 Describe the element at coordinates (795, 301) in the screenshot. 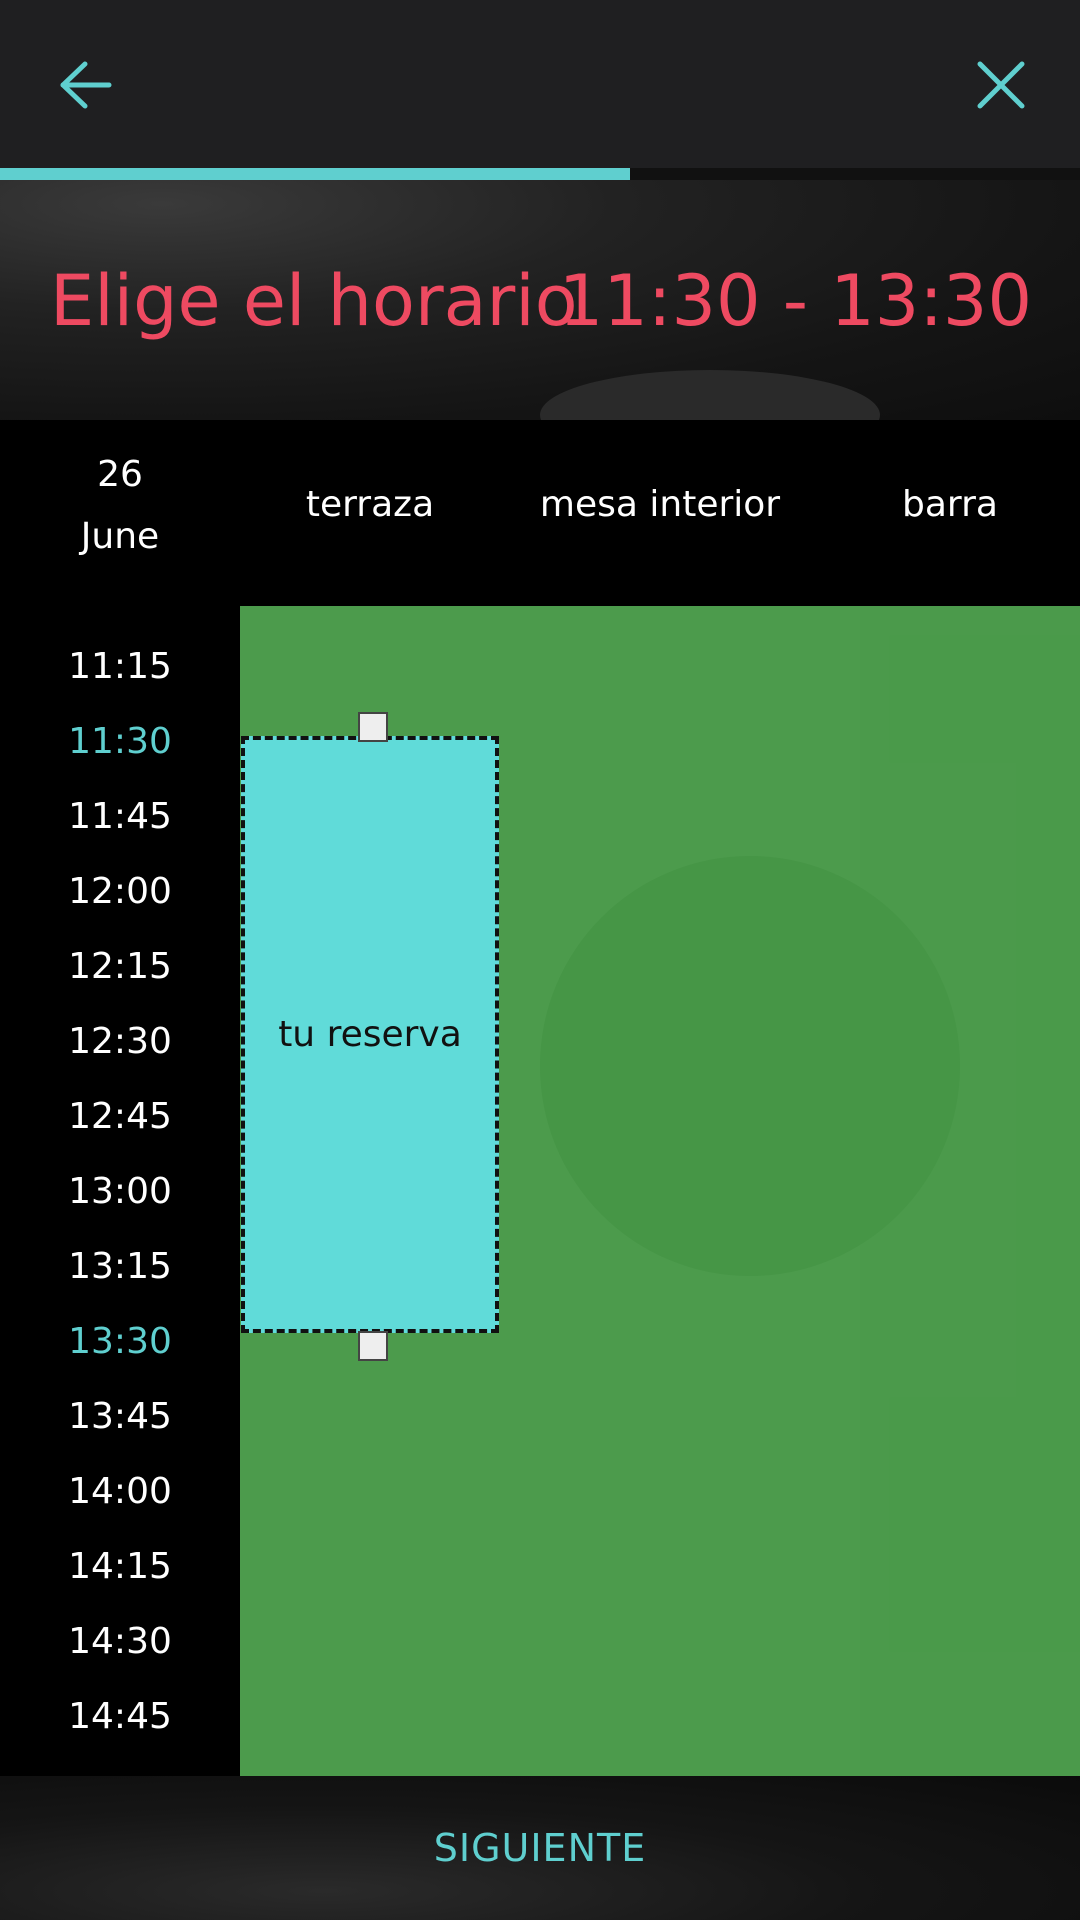

I see `selected-time-range: 11:30 - 13:30` at that location.